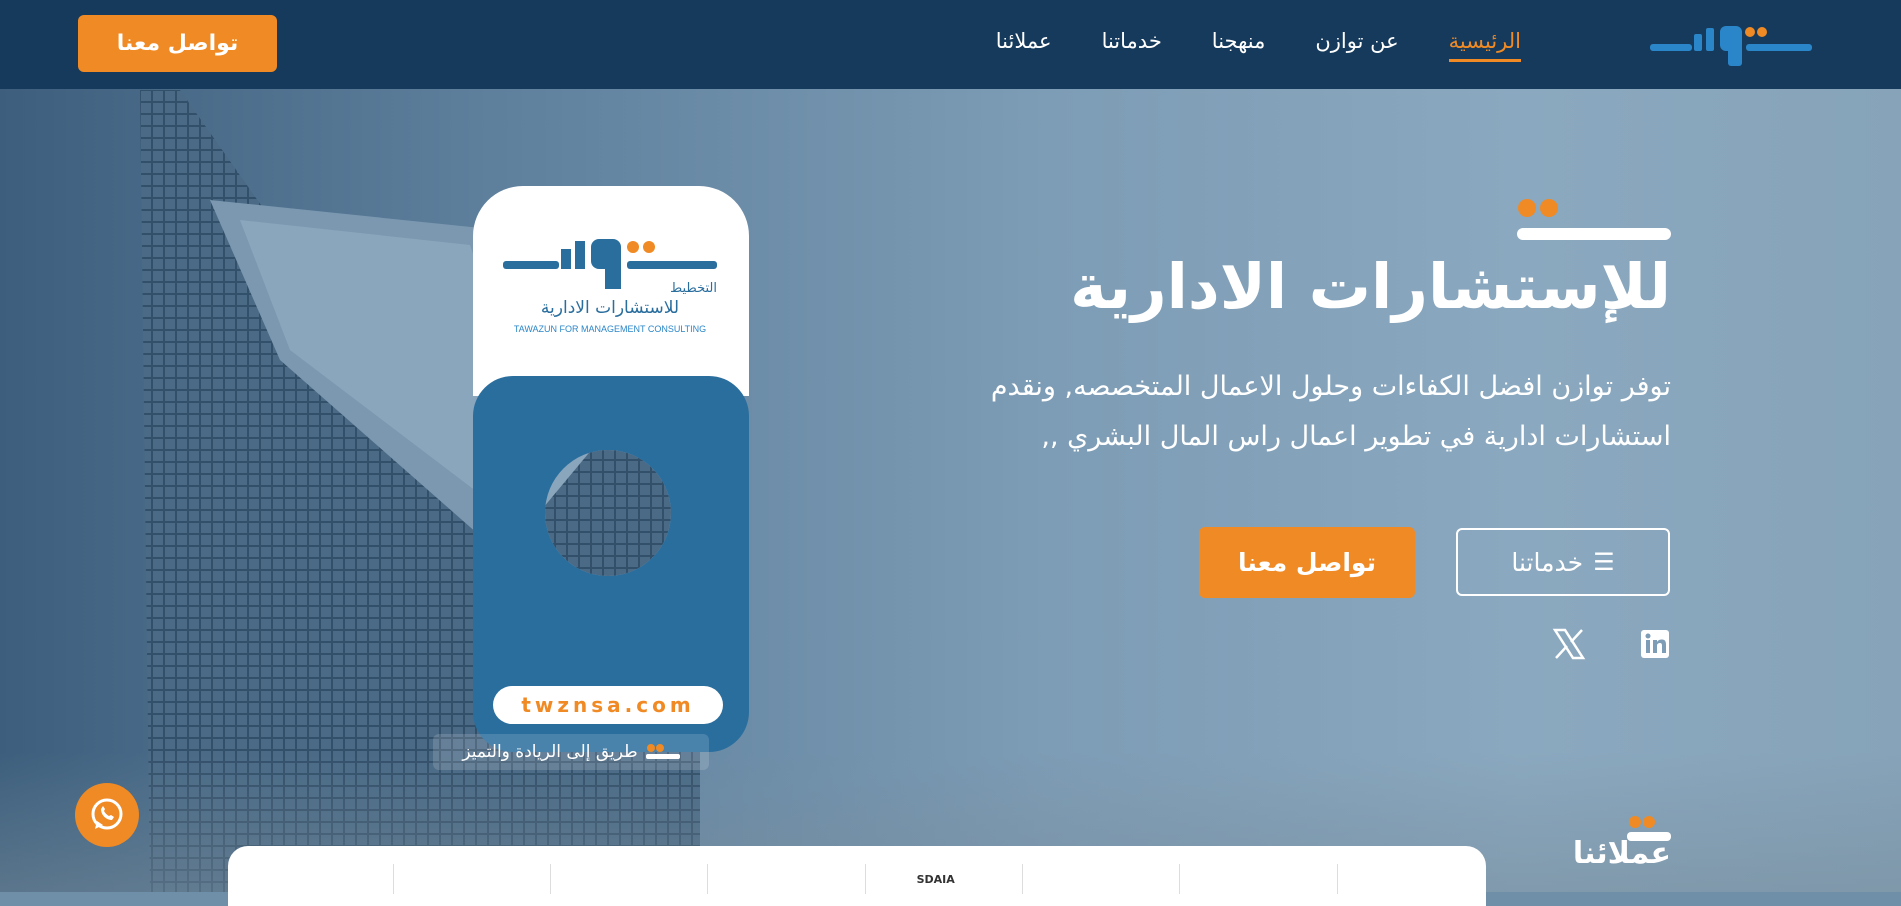  What do you see at coordinates (177, 43) in the screenshot?
I see `nav-contact-button: تواصل معنا` at bounding box center [177, 43].